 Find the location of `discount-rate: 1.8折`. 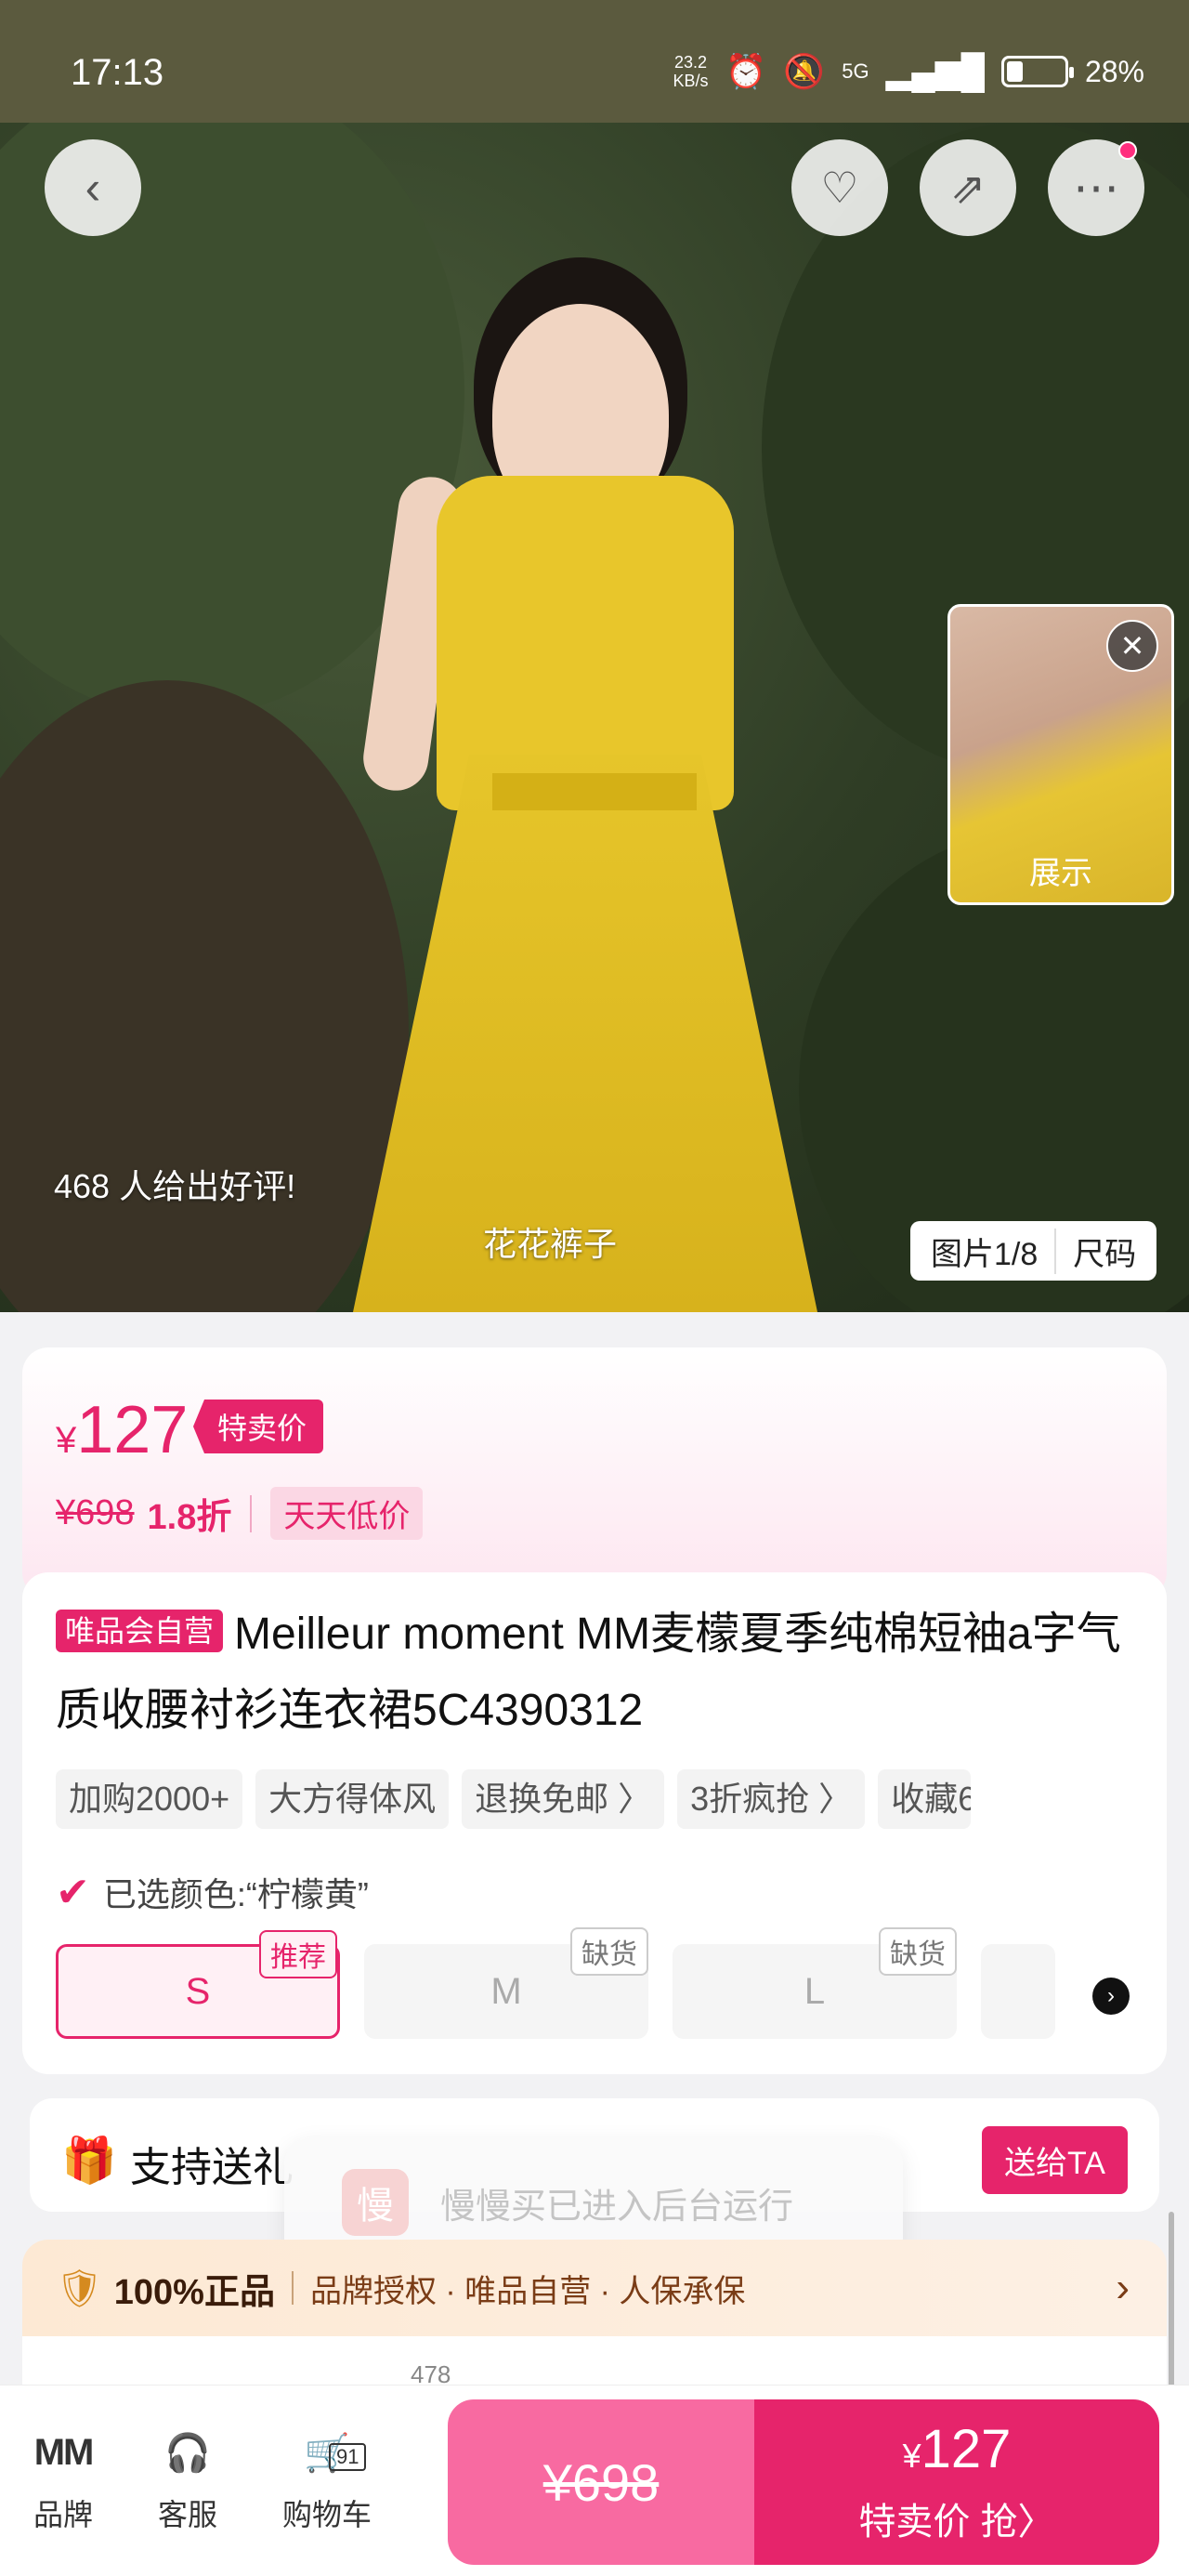

discount-rate: 1.8折 is located at coordinates (189, 1517).